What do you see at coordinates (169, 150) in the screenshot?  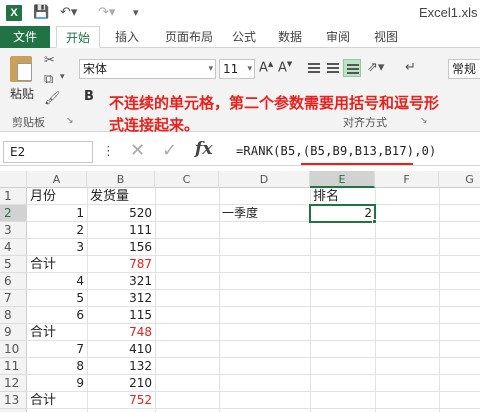 I see `enter-icon: ✓` at bounding box center [169, 150].